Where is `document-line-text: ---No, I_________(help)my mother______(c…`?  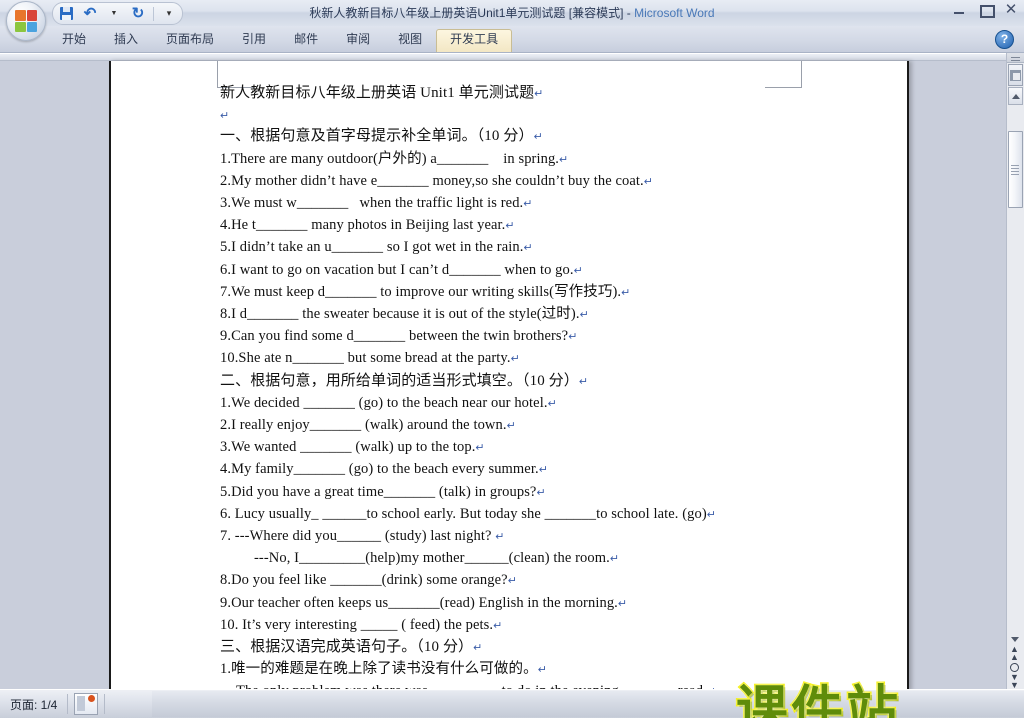
document-line-text: ---No, I_________(help)my mother______(c… is located at coordinates (432, 558).